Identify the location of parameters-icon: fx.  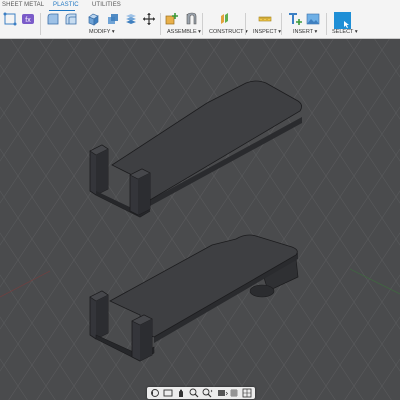
(28, 19).